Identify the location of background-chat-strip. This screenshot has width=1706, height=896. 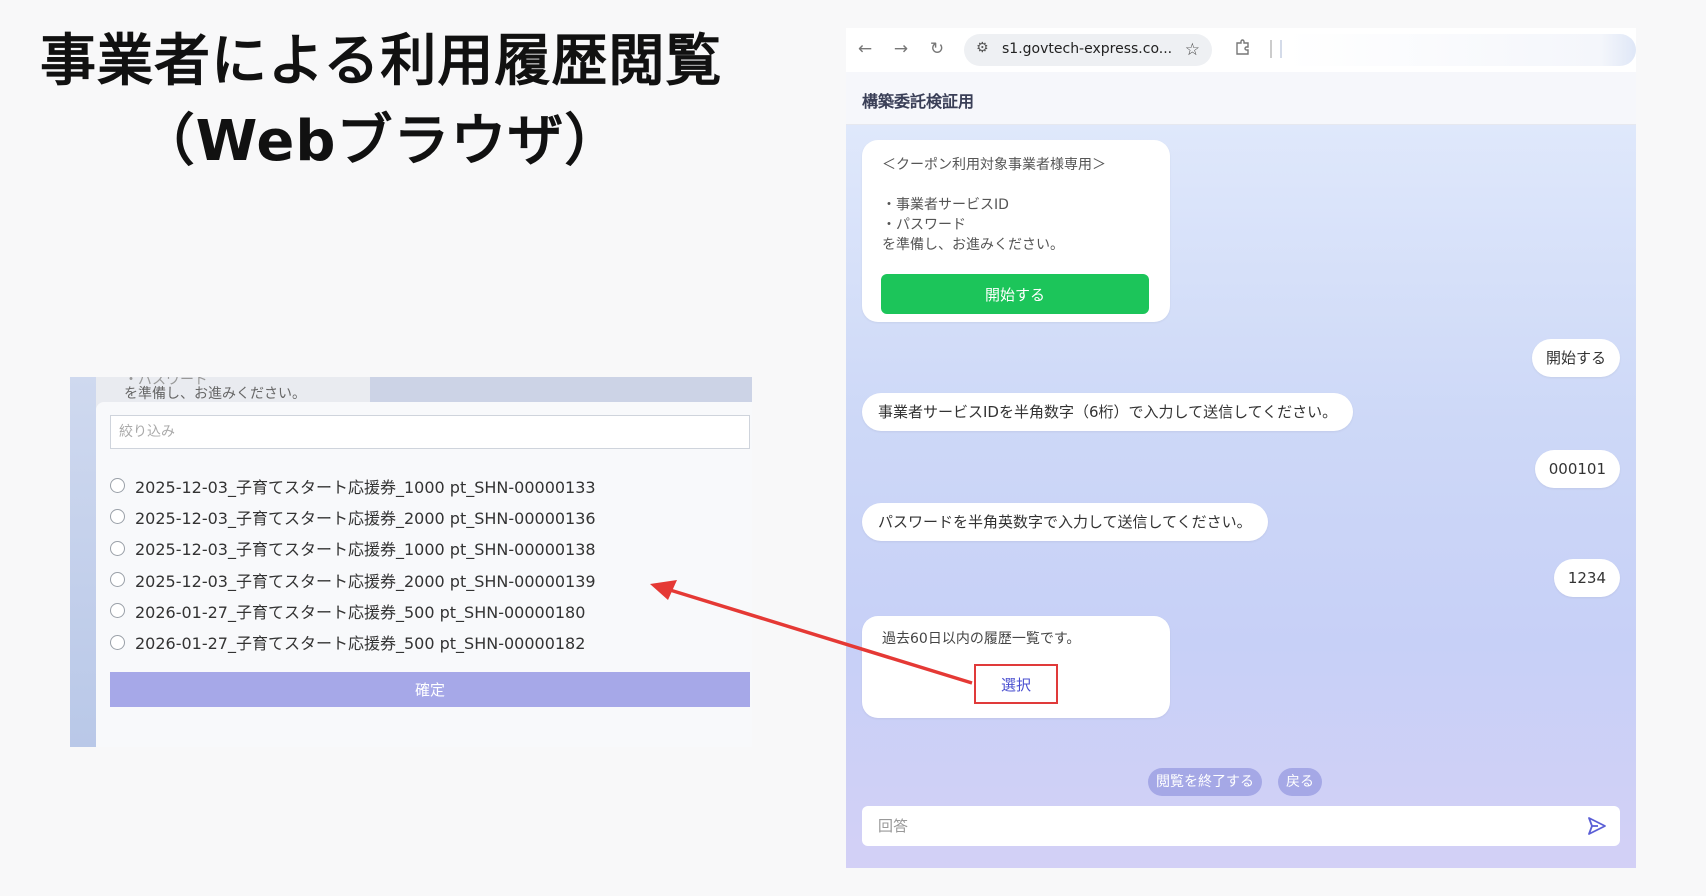
(83, 562).